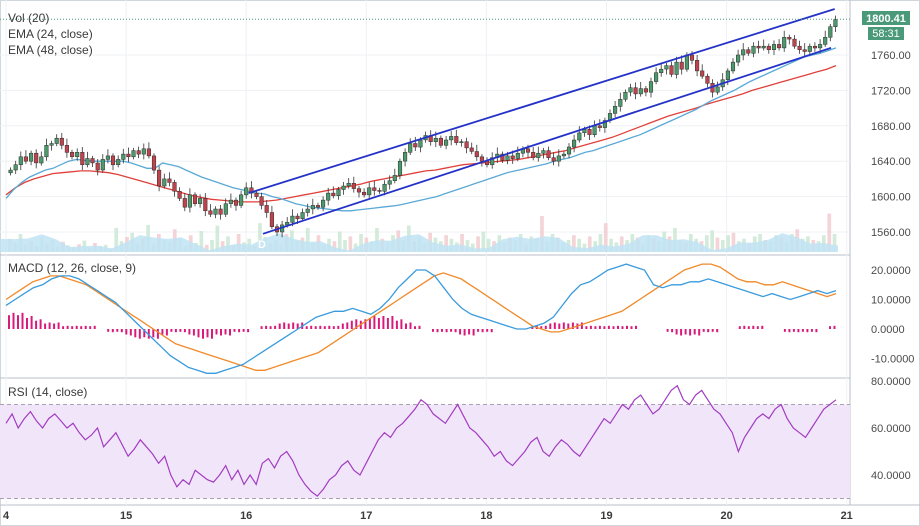 This screenshot has height=526, width=920. Describe the element at coordinates (891, 429) in the screenshot. I see `rsi-tick-label: 60.0000` at that location.